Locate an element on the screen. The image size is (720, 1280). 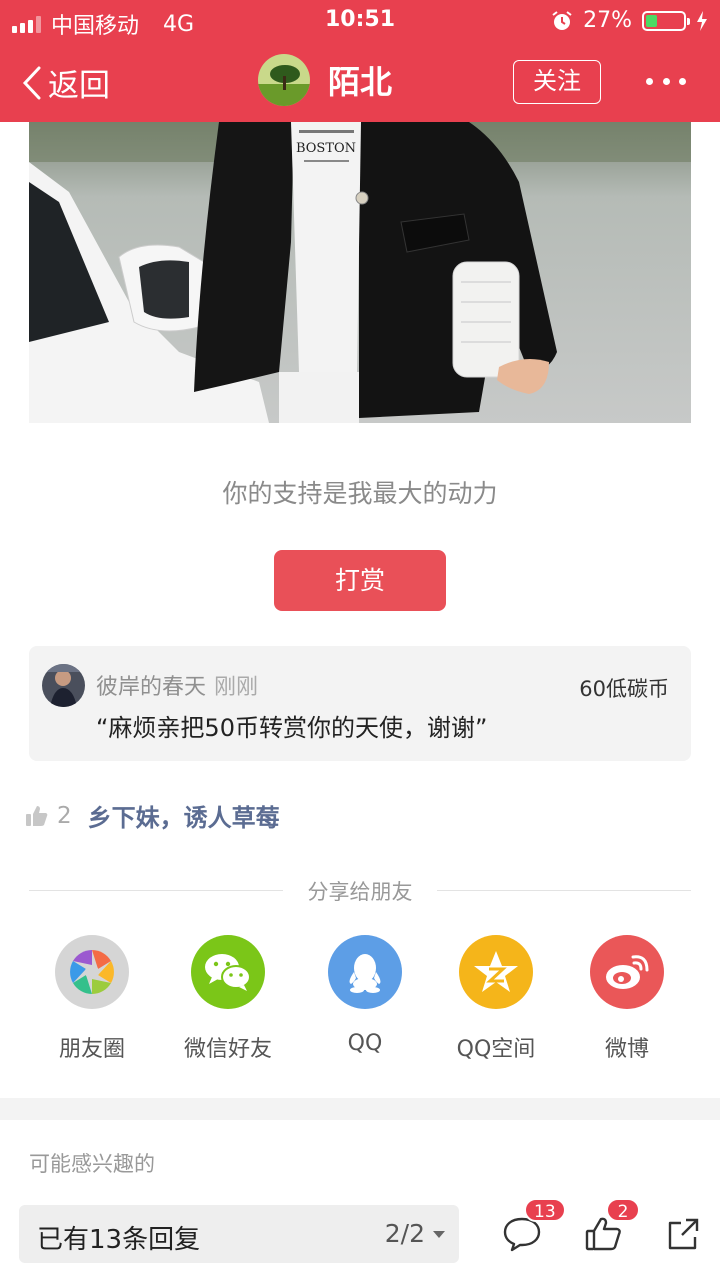
share-icon is located at coordinates (684, 1234).